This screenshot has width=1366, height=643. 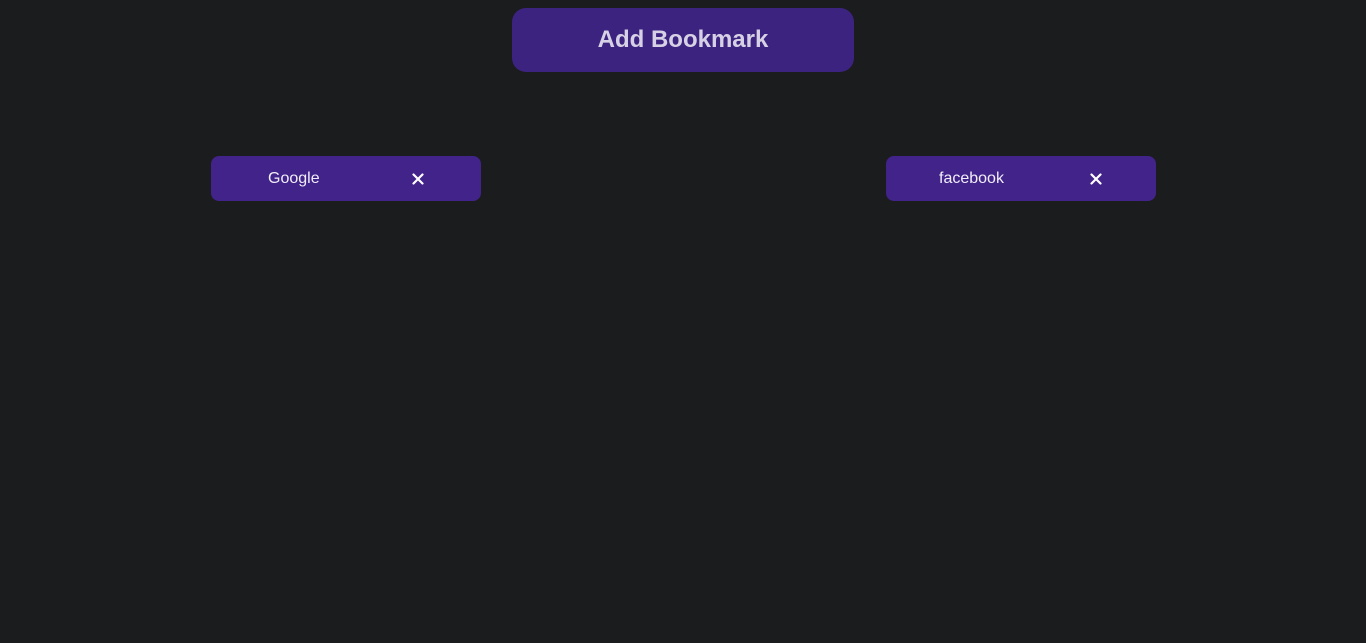 I want to click on bookmark-link: Google, so click(x=294, y=178).